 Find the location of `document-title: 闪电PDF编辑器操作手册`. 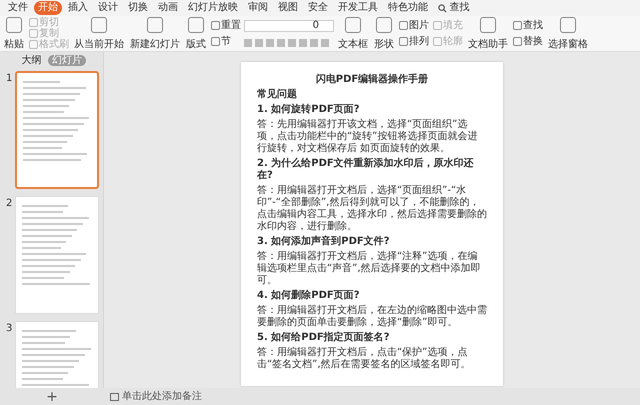

document-title: 闪电PDF编辑器操作手册 is located at coordinates (372, 80).